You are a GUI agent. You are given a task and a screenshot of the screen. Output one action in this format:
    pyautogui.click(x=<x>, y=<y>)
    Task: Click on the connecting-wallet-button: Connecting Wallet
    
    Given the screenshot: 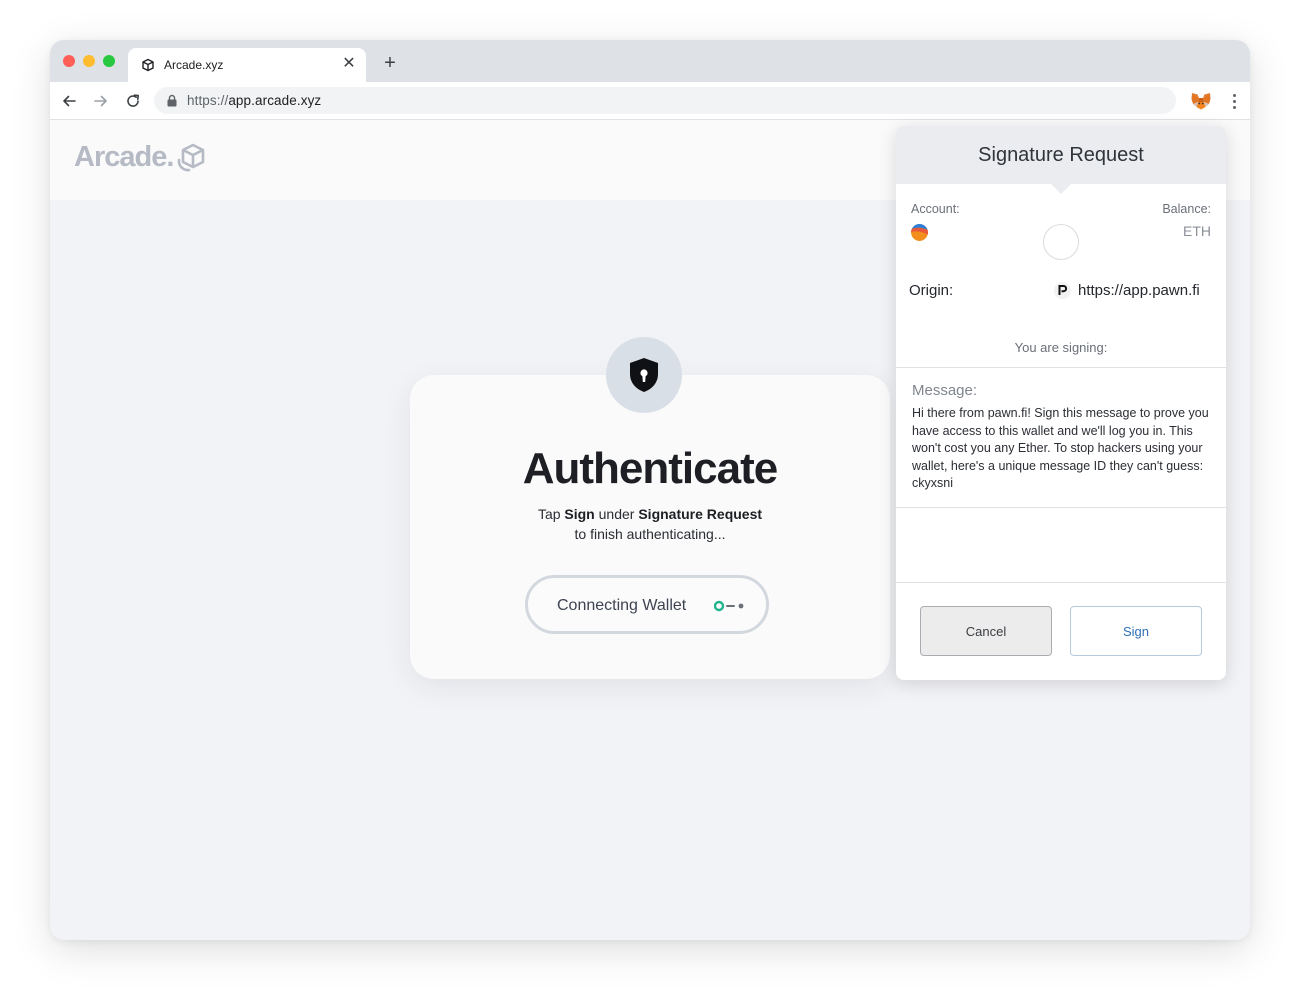 What is the action you would take?
    pyautogui.click(x=647, y=604)
    